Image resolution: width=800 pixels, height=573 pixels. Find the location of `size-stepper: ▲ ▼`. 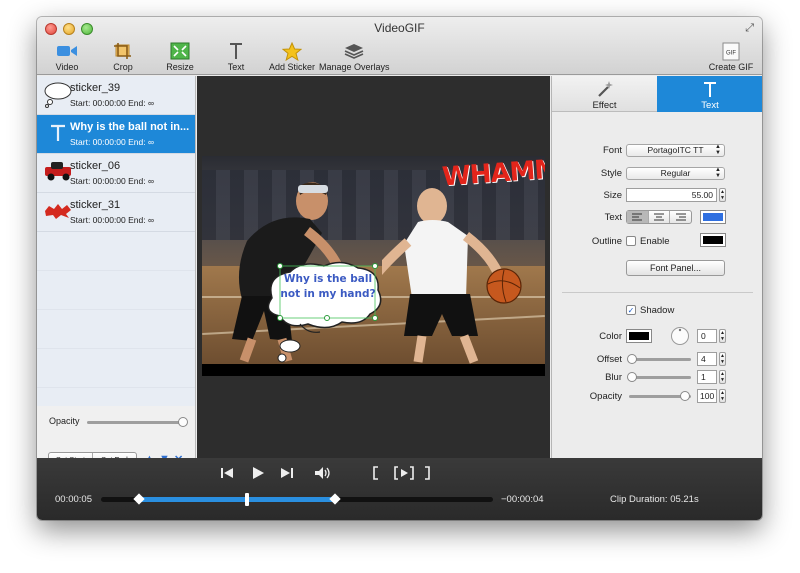

size-stepper: ▲ ▼ is located at coordinates (722, 195).